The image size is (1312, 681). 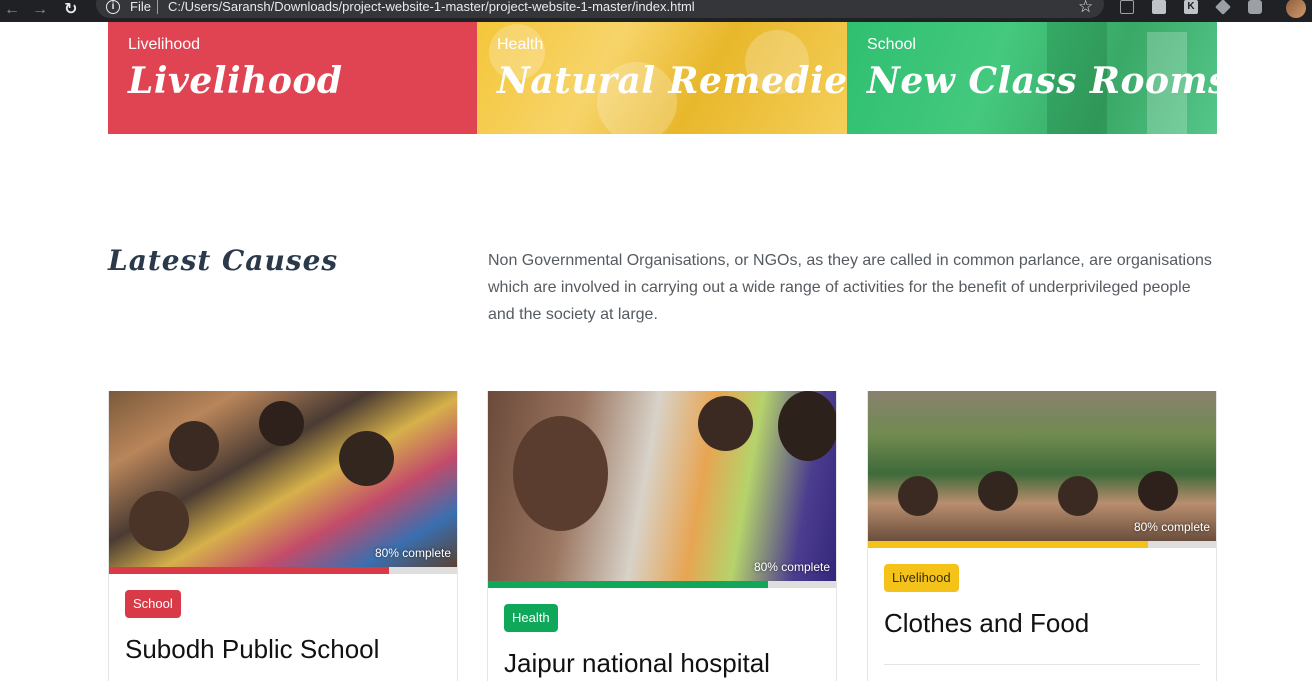 What do you see at coordinates (223, 260) in the screenshot?
I see `section-title: Latest Causes` at bounding box center [223, 260].